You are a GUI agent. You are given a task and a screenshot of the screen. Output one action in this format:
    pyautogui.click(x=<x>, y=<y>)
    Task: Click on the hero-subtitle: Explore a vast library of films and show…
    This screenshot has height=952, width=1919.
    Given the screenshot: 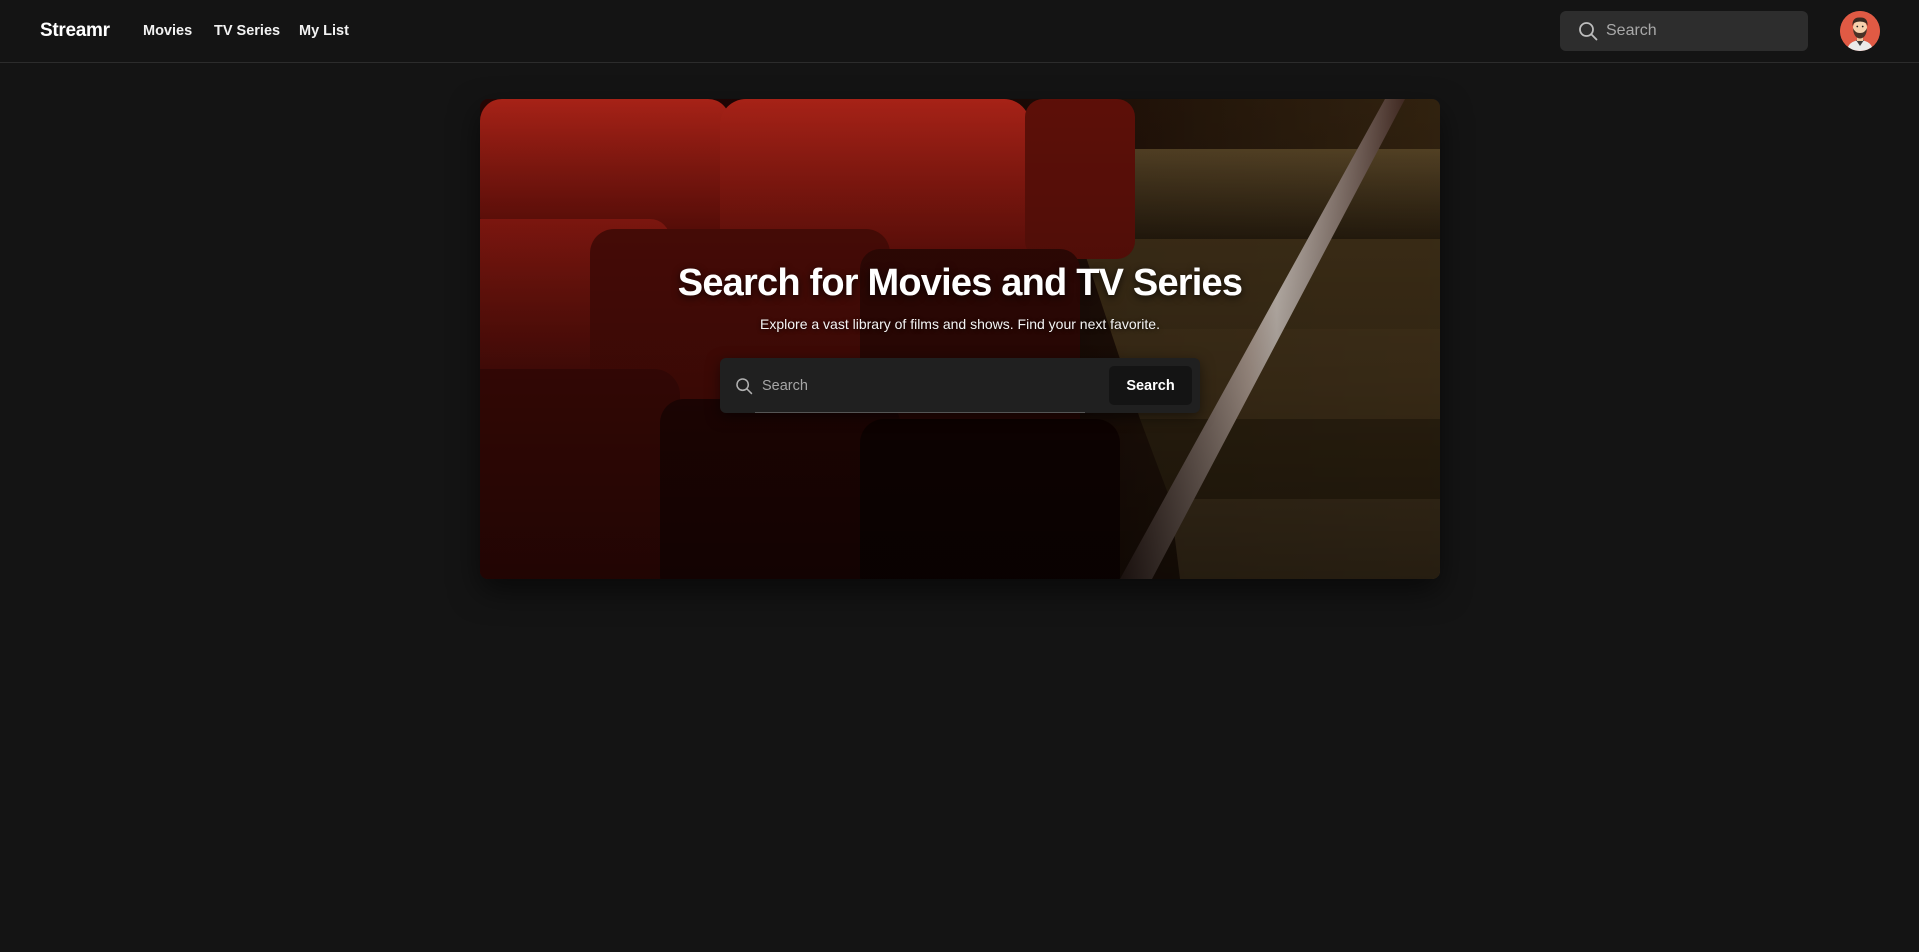 What is the action you would take?
    pyautogui.click(x=960, y=324)
    